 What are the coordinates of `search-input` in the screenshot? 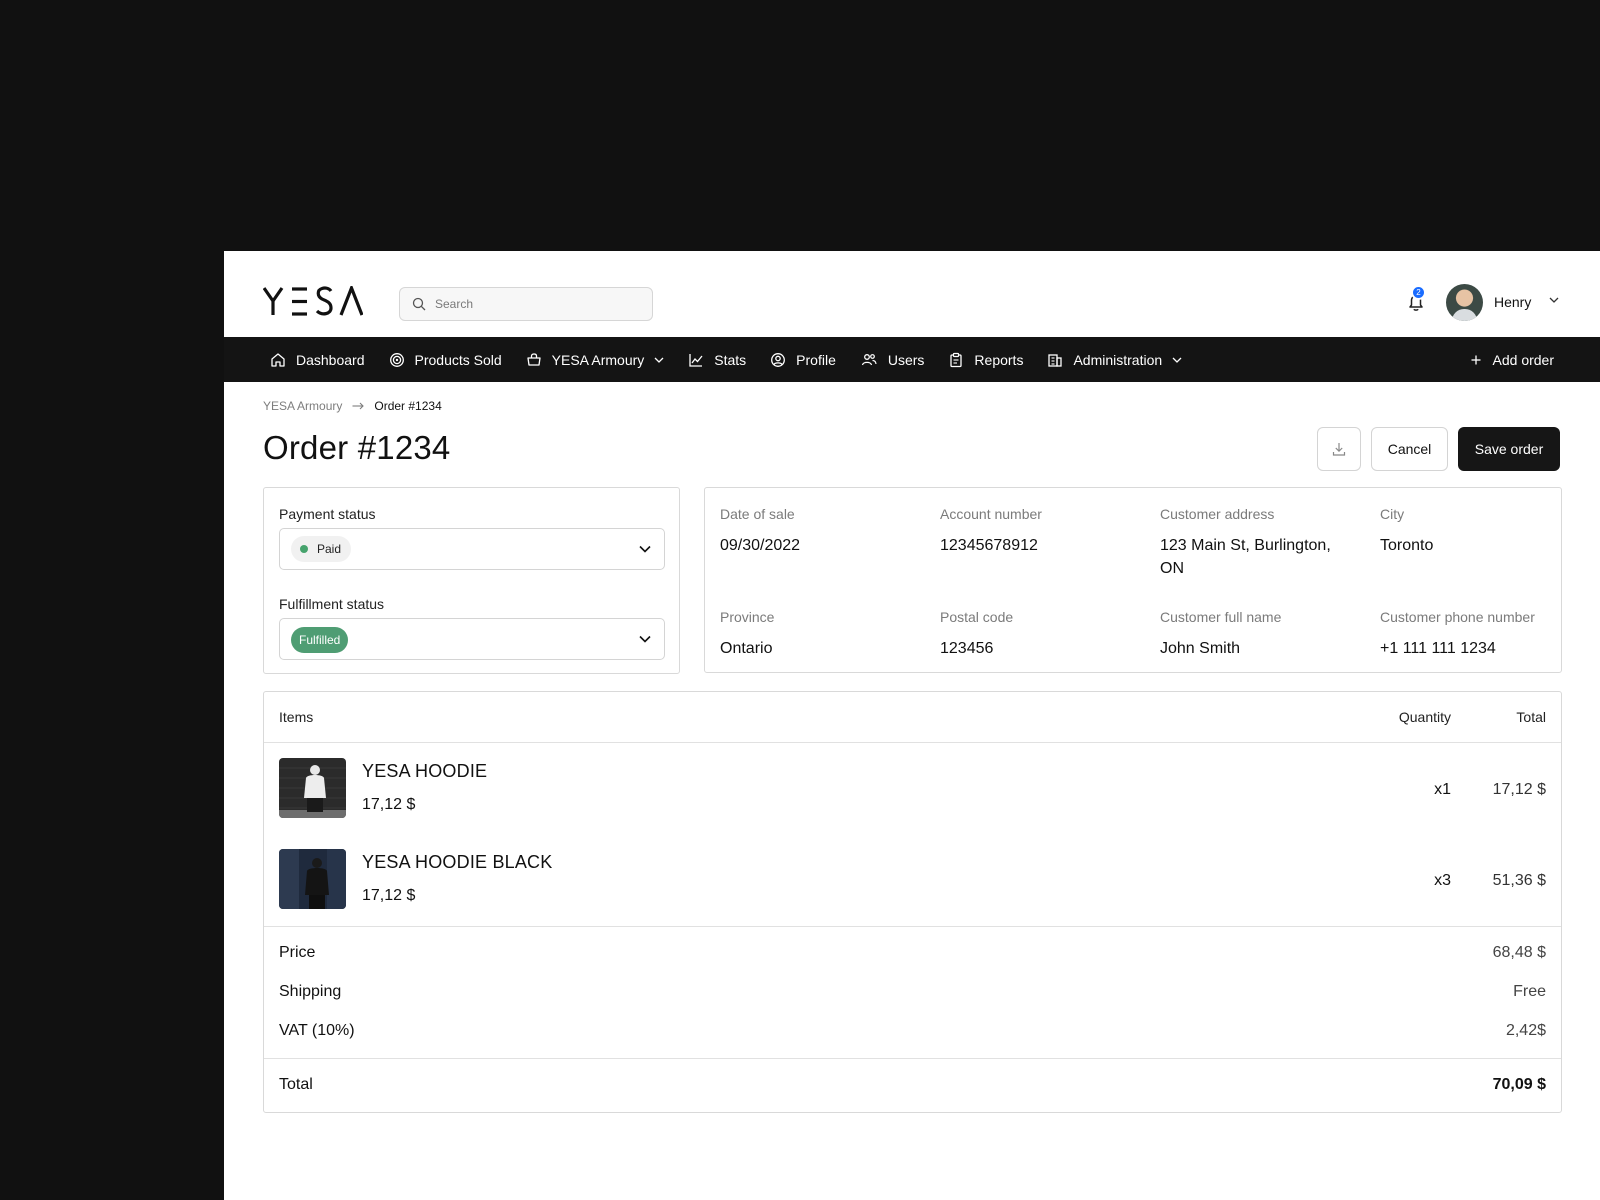 It's located at (535, 304).